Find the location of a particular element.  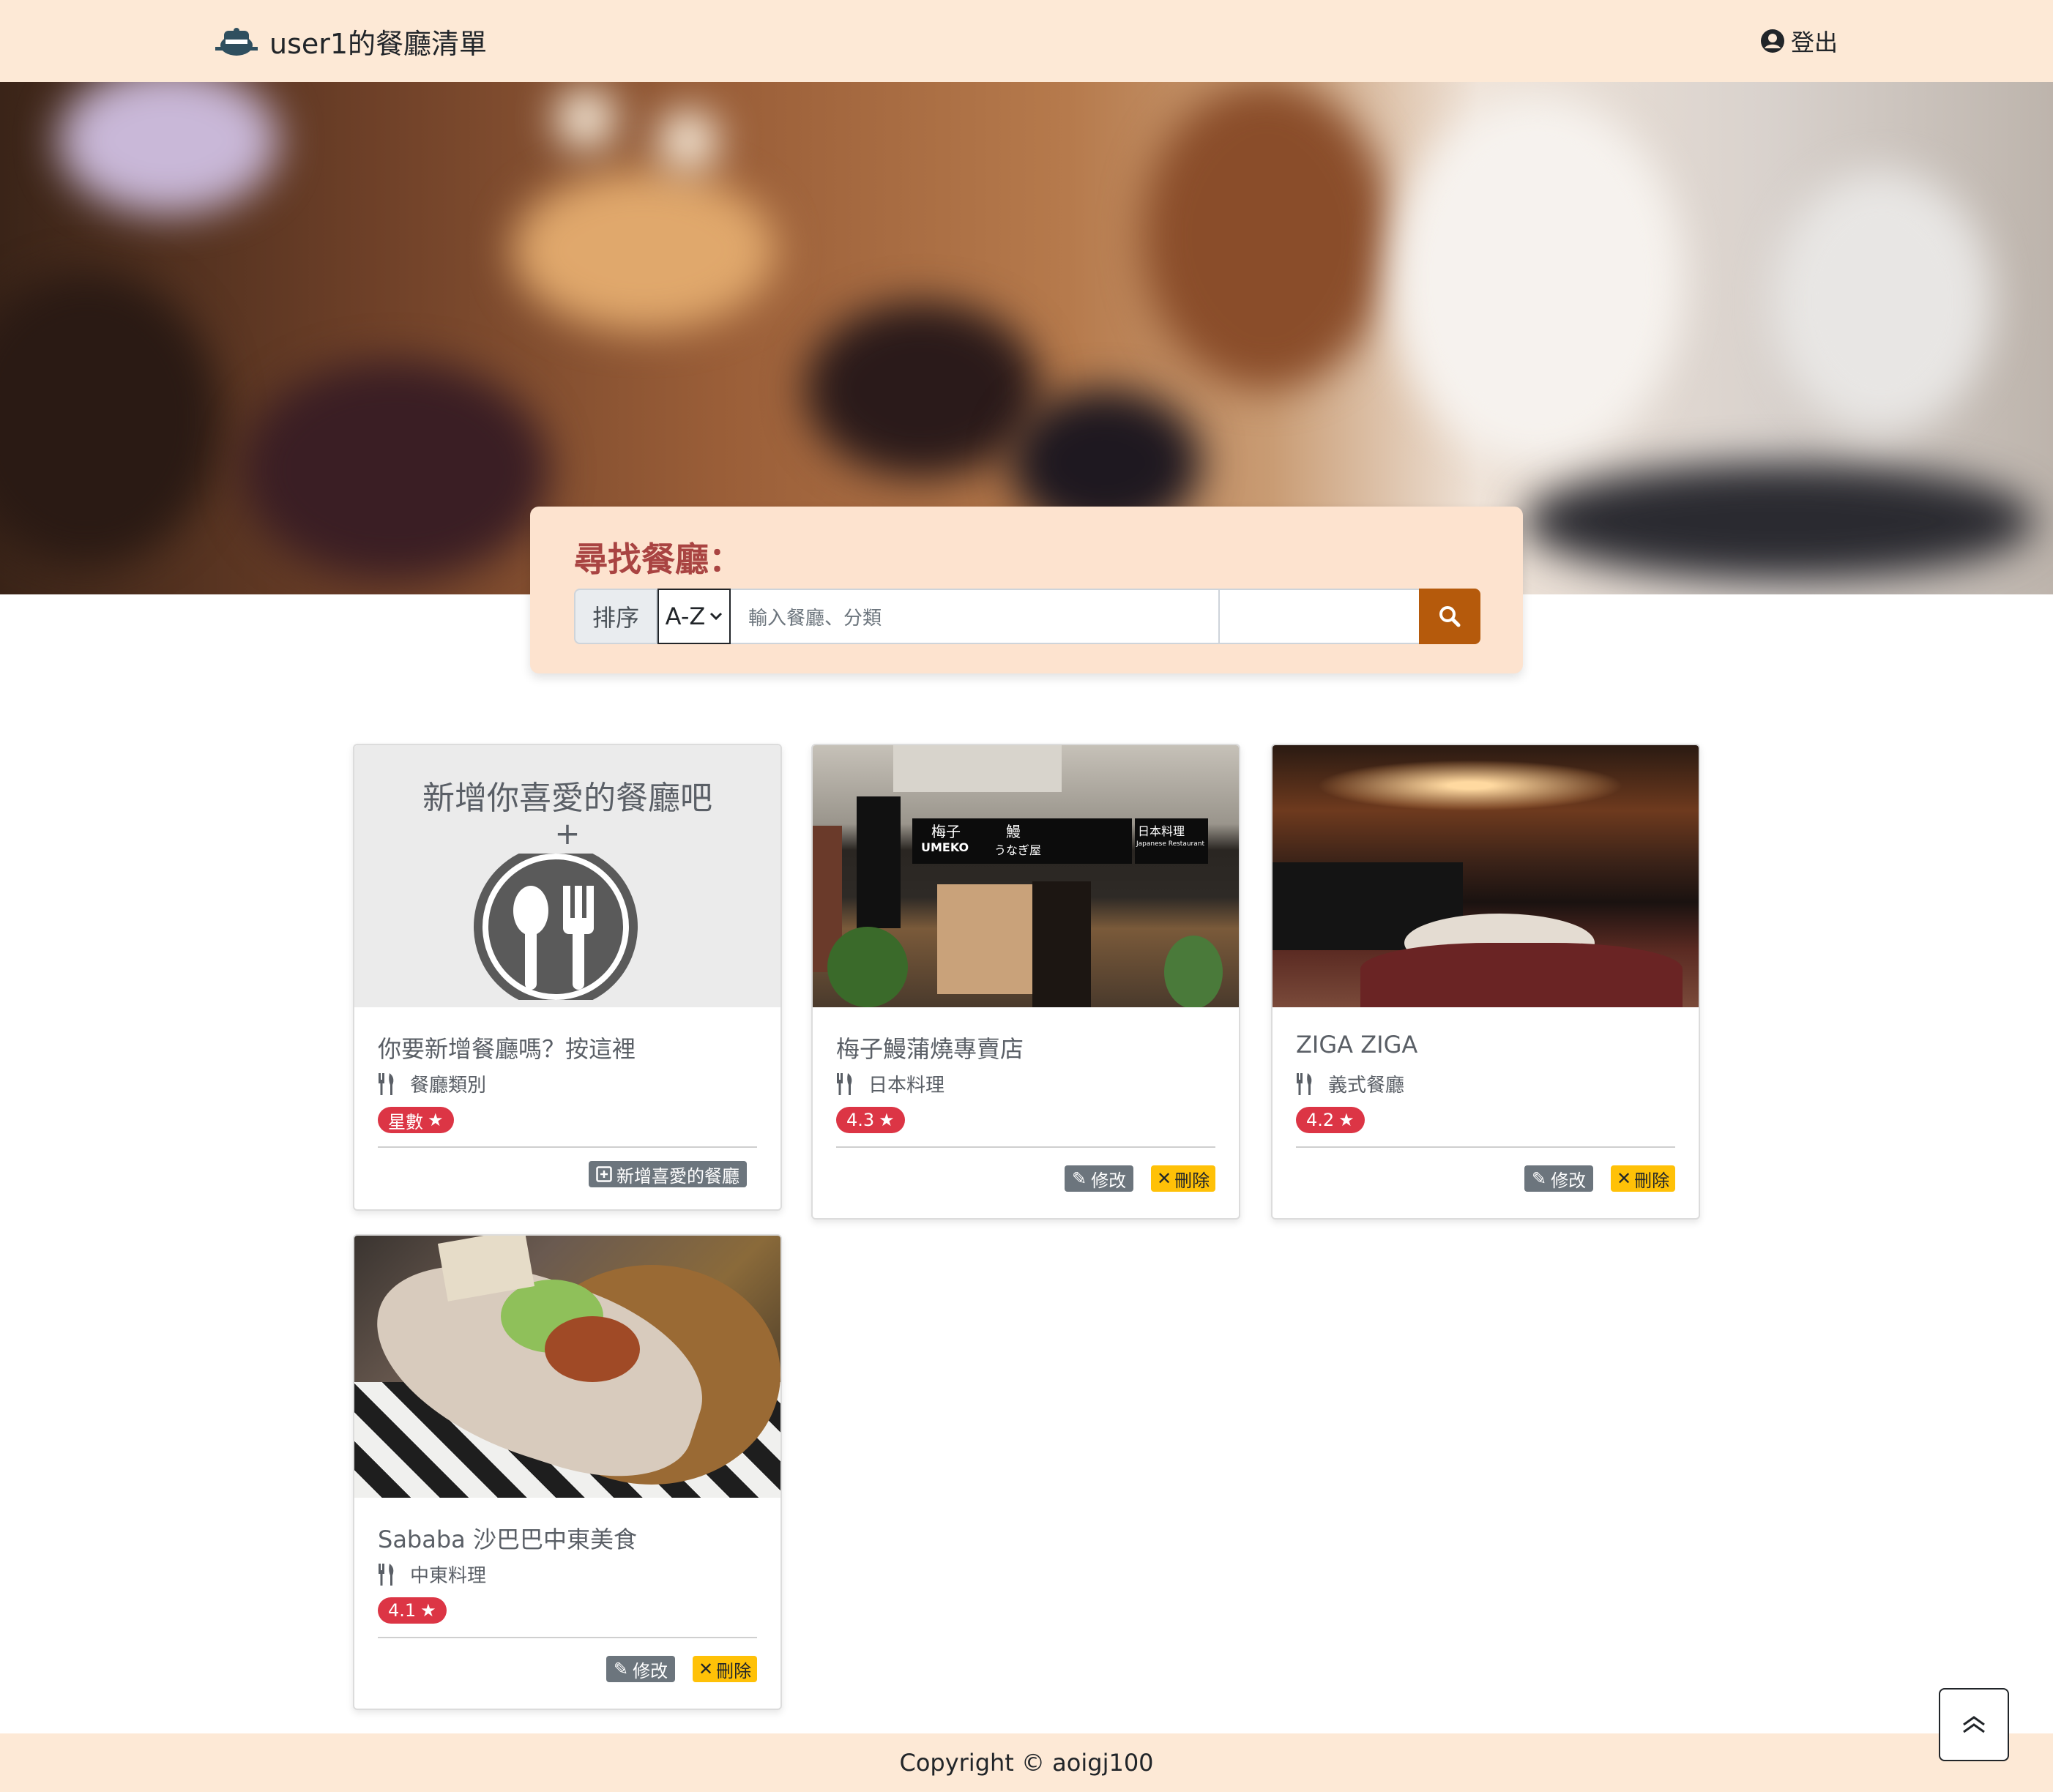

rating-badge: 星數 ★ is located at coordinates (416, 1120).